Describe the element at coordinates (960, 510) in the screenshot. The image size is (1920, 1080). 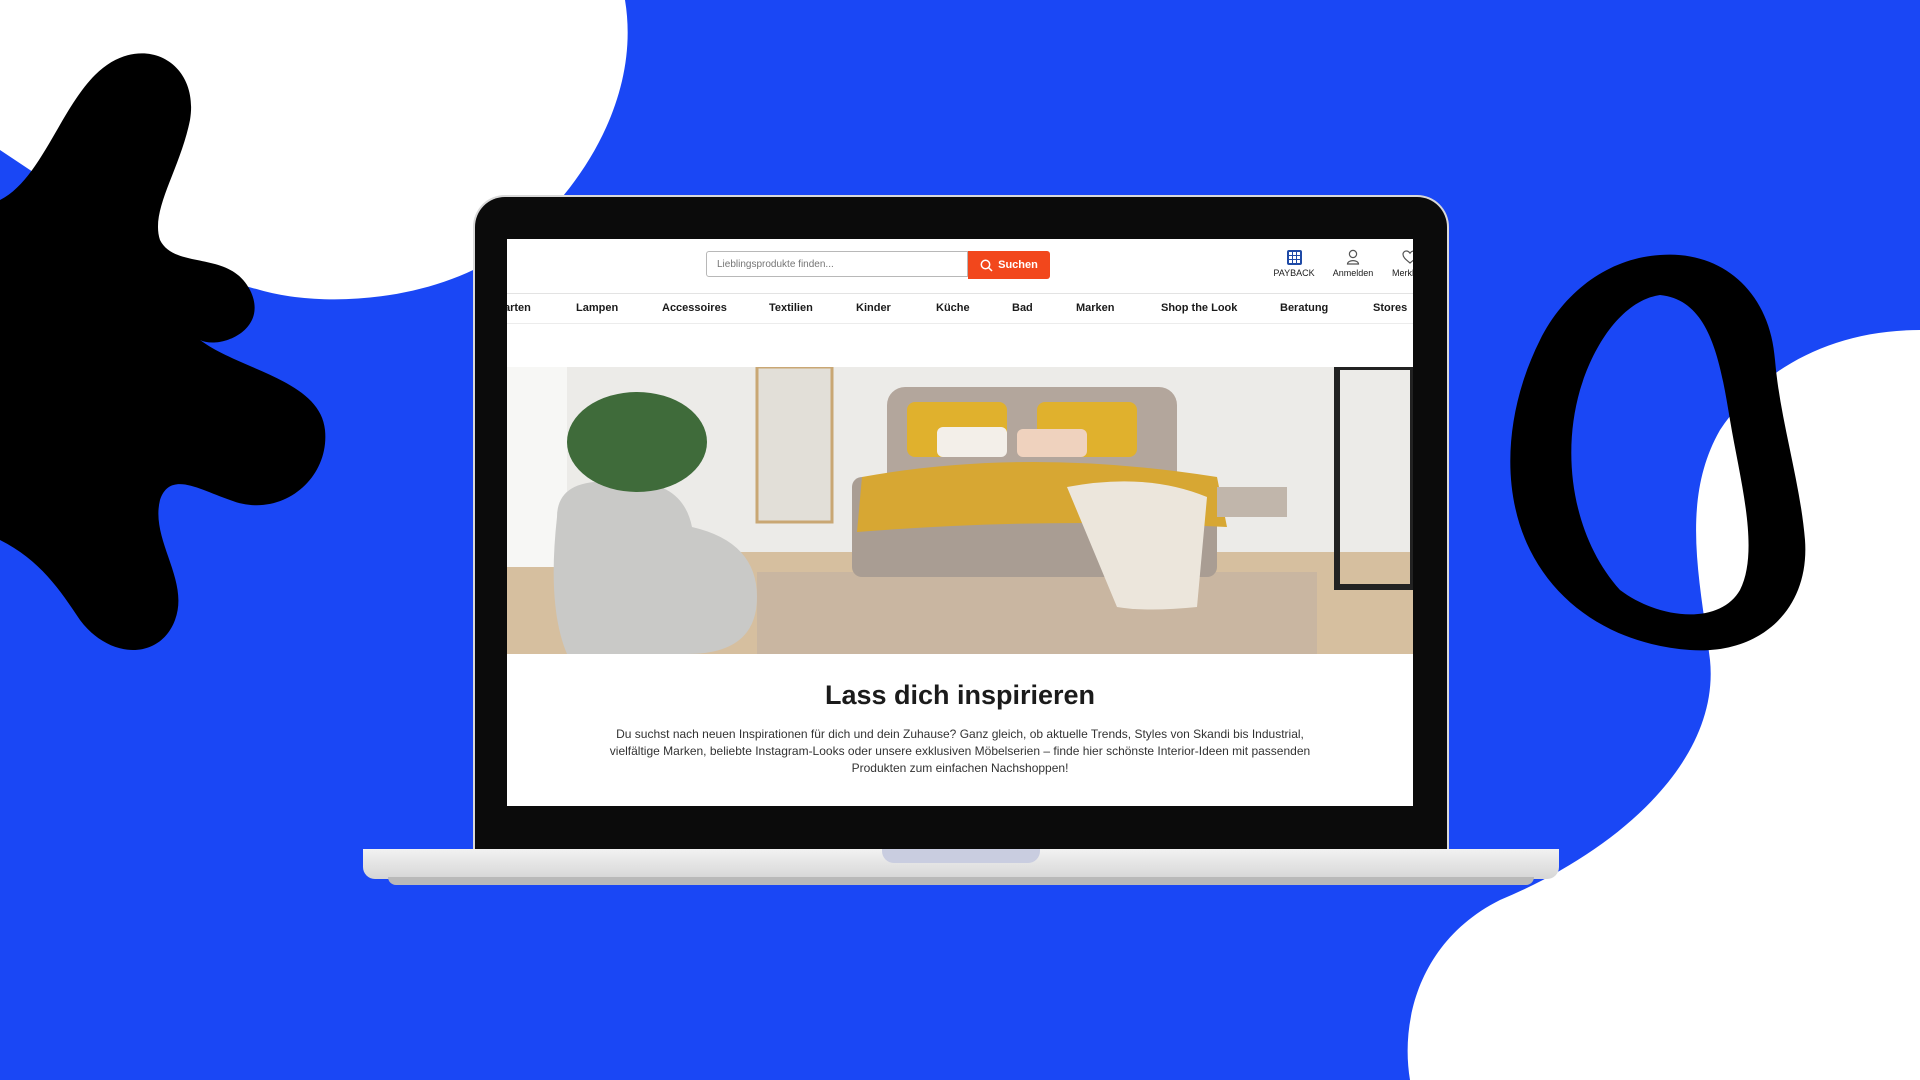
I see `hero-image-bedroom` at that location.